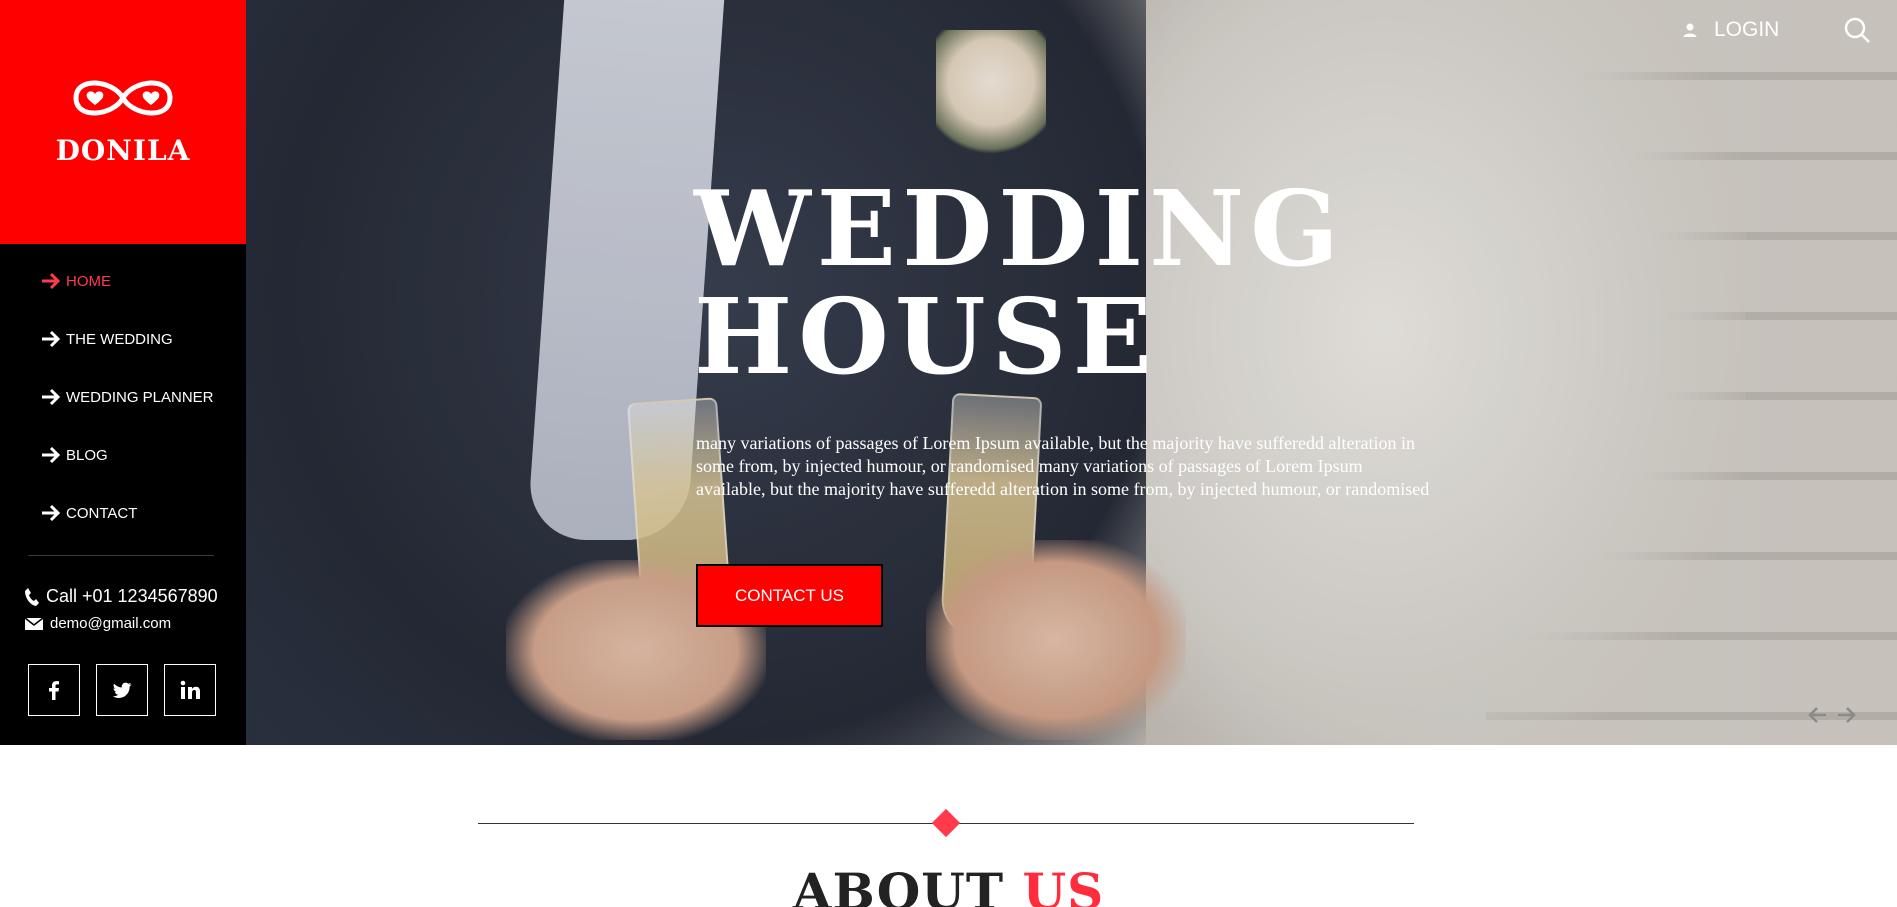  Describe the element at coordinates (926, 336) in the screenshot. I see `hero-title-line2: HOUSE` at that location.